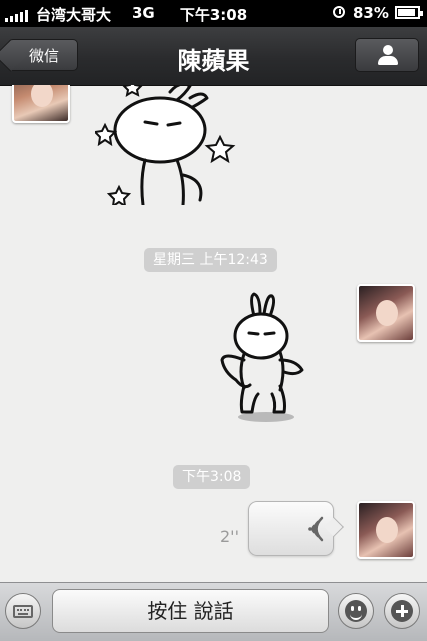  I want to click on plus-icon, so click(402, 611).